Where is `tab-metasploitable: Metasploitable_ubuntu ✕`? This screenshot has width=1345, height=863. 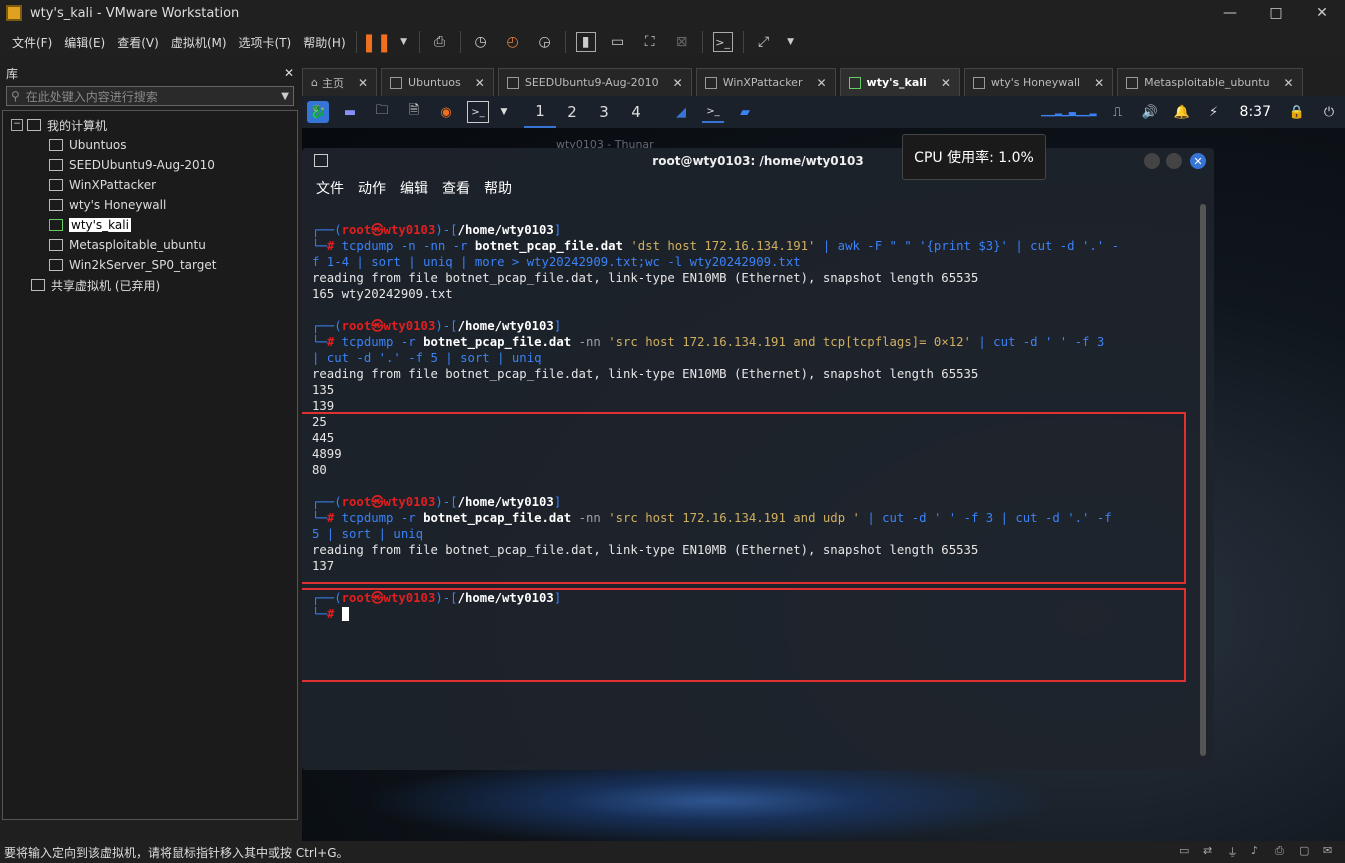
tab-metasploitable: Metasploitable_ubuntu ✕ is located at coordinates (1210, 82).